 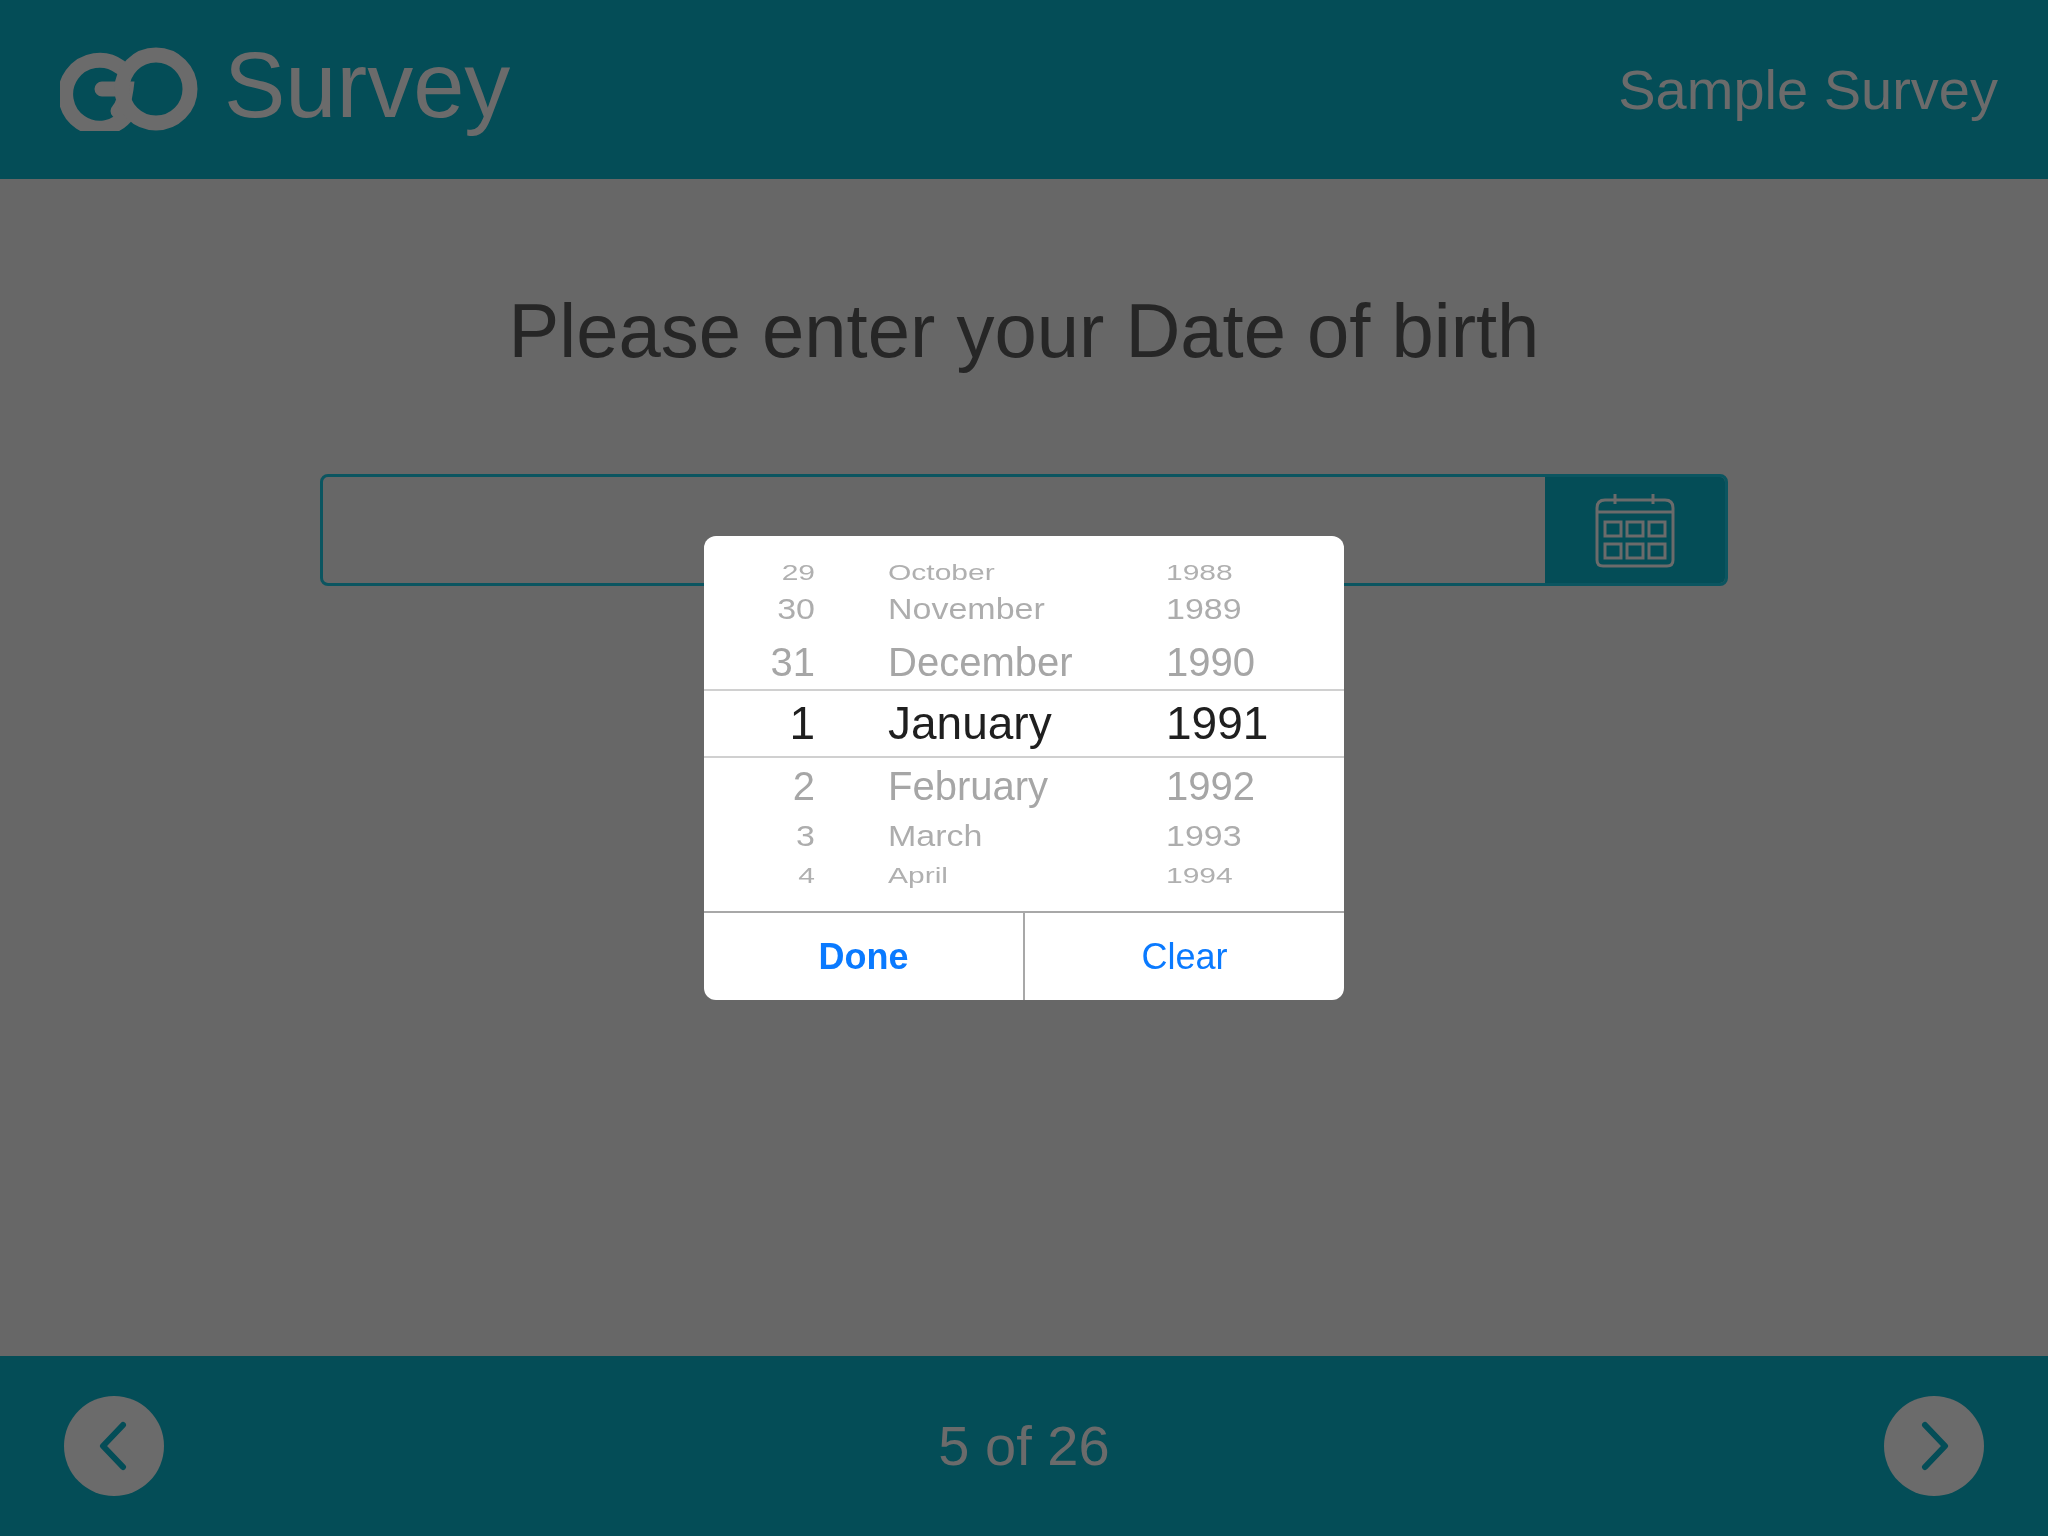 What do you see at coordinates (1024, 837) in the screenshot?
I see `picker-row: 3 March 1993` at bounding box center [1024, 837].